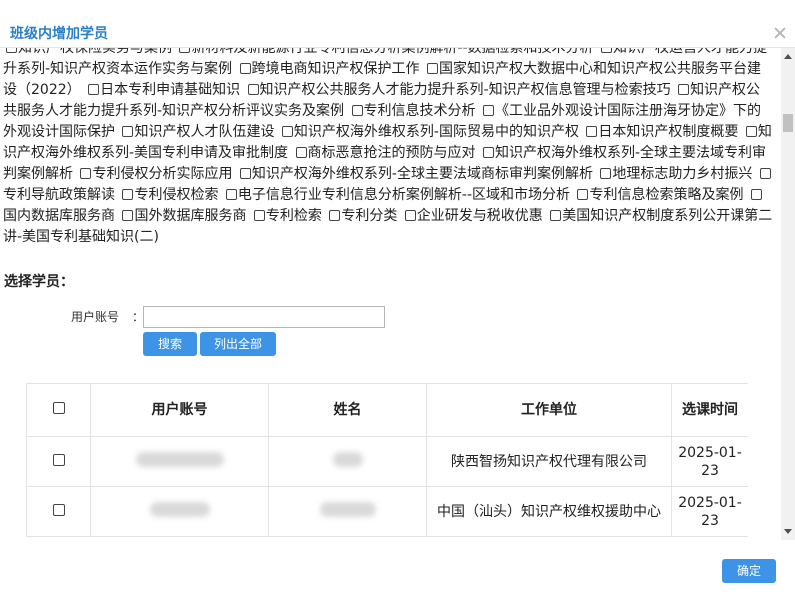 This screenshot has height=611, width=795. I want to click on search-button: 搜索, so click(170, 344).